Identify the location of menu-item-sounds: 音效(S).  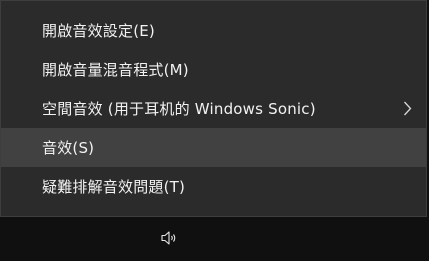
(213, 147).